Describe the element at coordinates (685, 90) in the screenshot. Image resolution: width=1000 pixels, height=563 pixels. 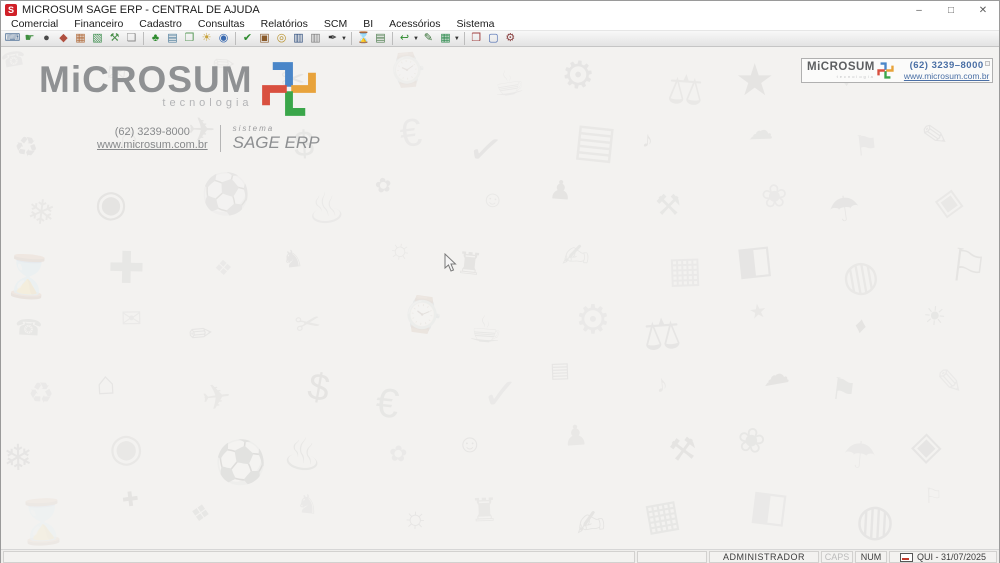
I see `watermark-icon: ⚖` at that location.